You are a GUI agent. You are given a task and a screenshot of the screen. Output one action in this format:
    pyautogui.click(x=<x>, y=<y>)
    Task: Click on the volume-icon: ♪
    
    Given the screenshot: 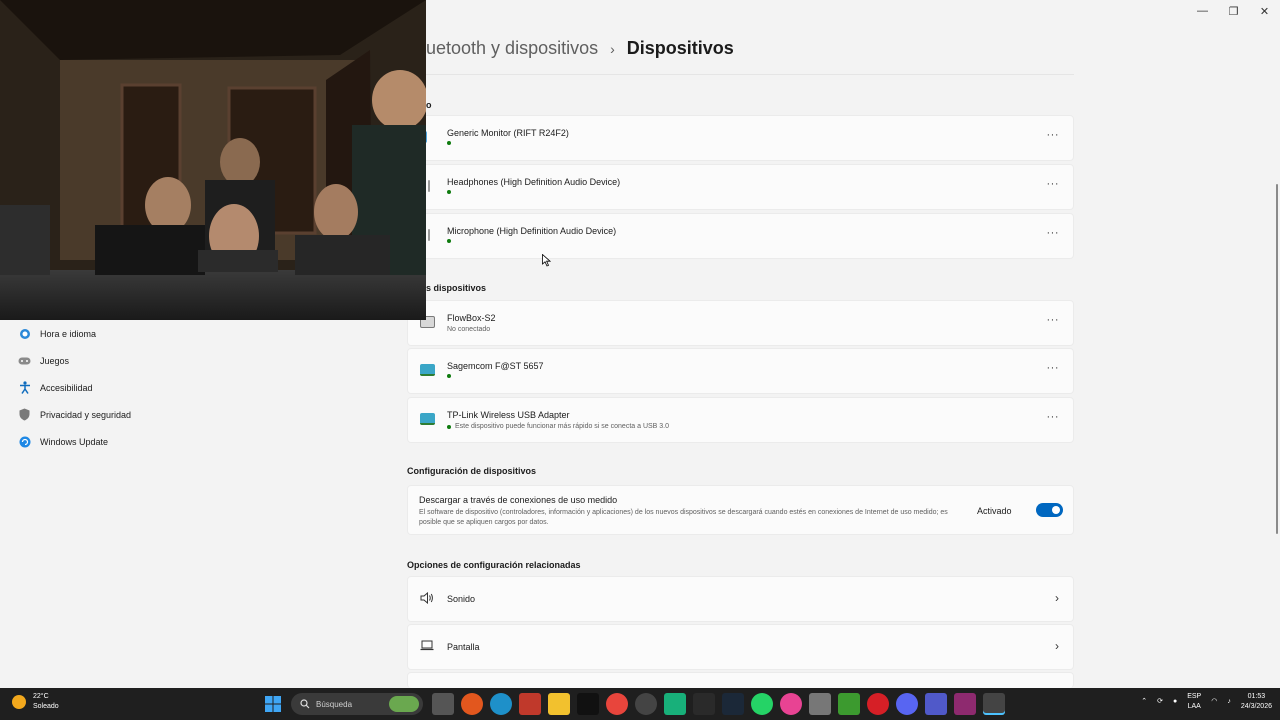 What is the action you would take?
    pyautogui.click(x=1229, y=702)
    